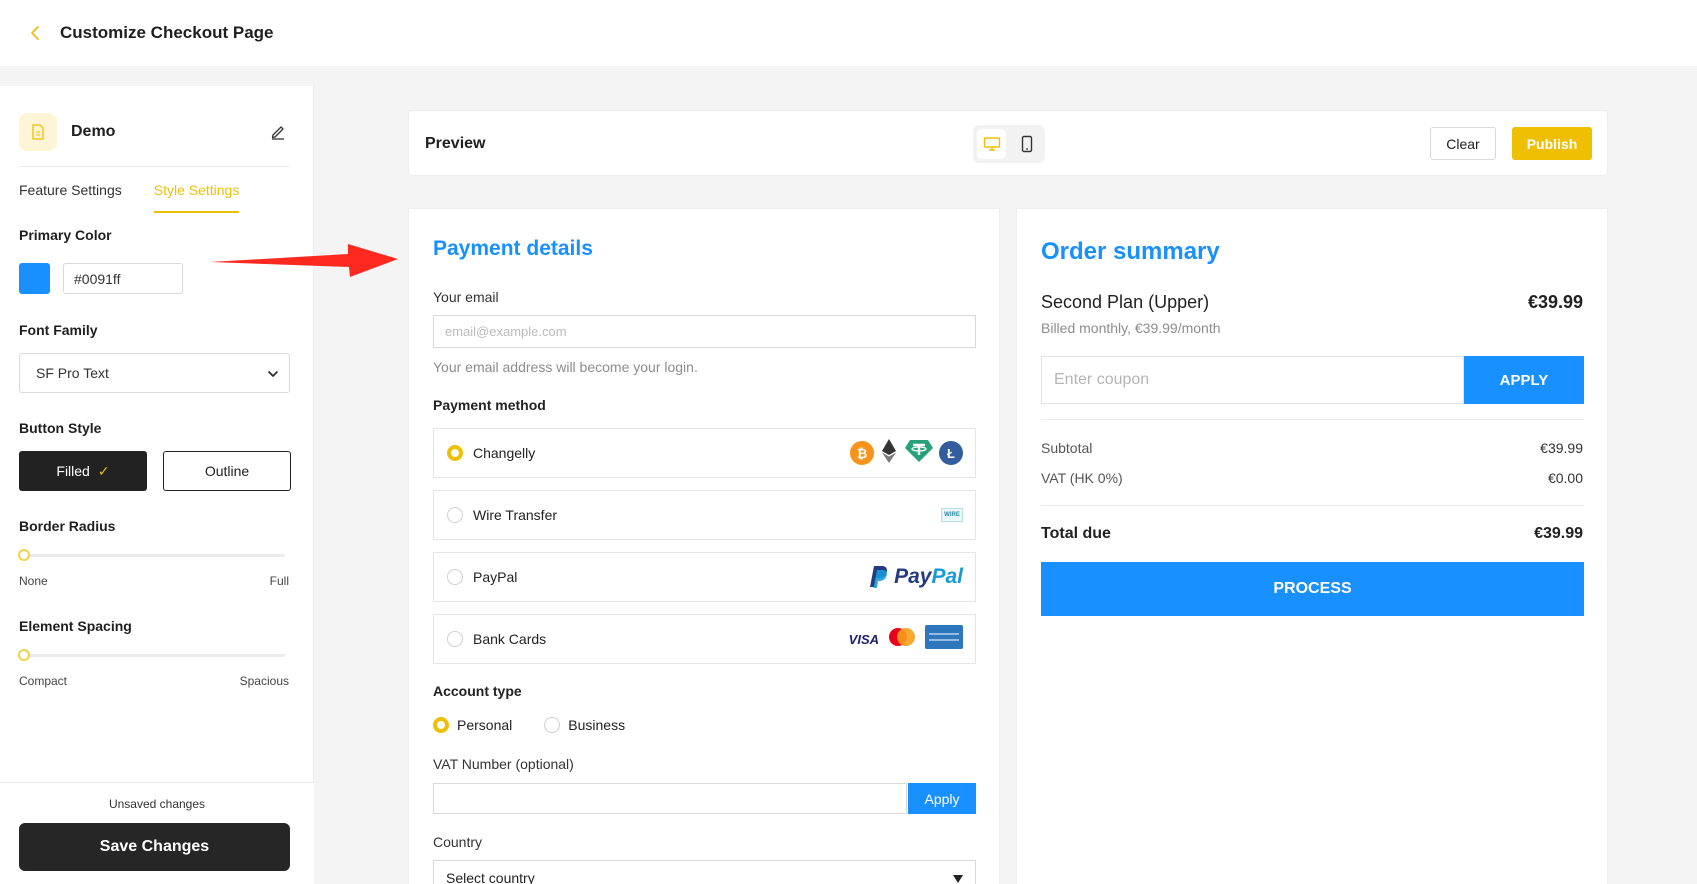 Image resolution: width=1697 pixels, height=884 pixels. What do you see at coordinates (273, 373) in the screenshot?
I see `chevron-down-icon` at bounding box center [273, 373].